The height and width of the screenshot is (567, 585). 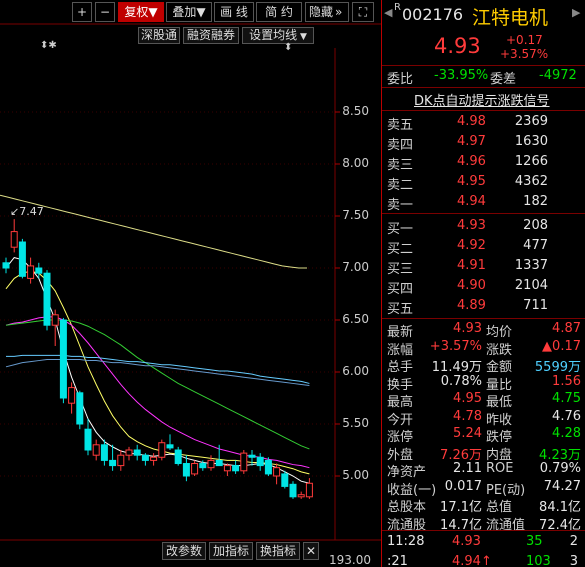 What do you see at coordinates (400, 145) in the screenshot?
I see `ask-label: 卖四` at bounding box center [400, 145].